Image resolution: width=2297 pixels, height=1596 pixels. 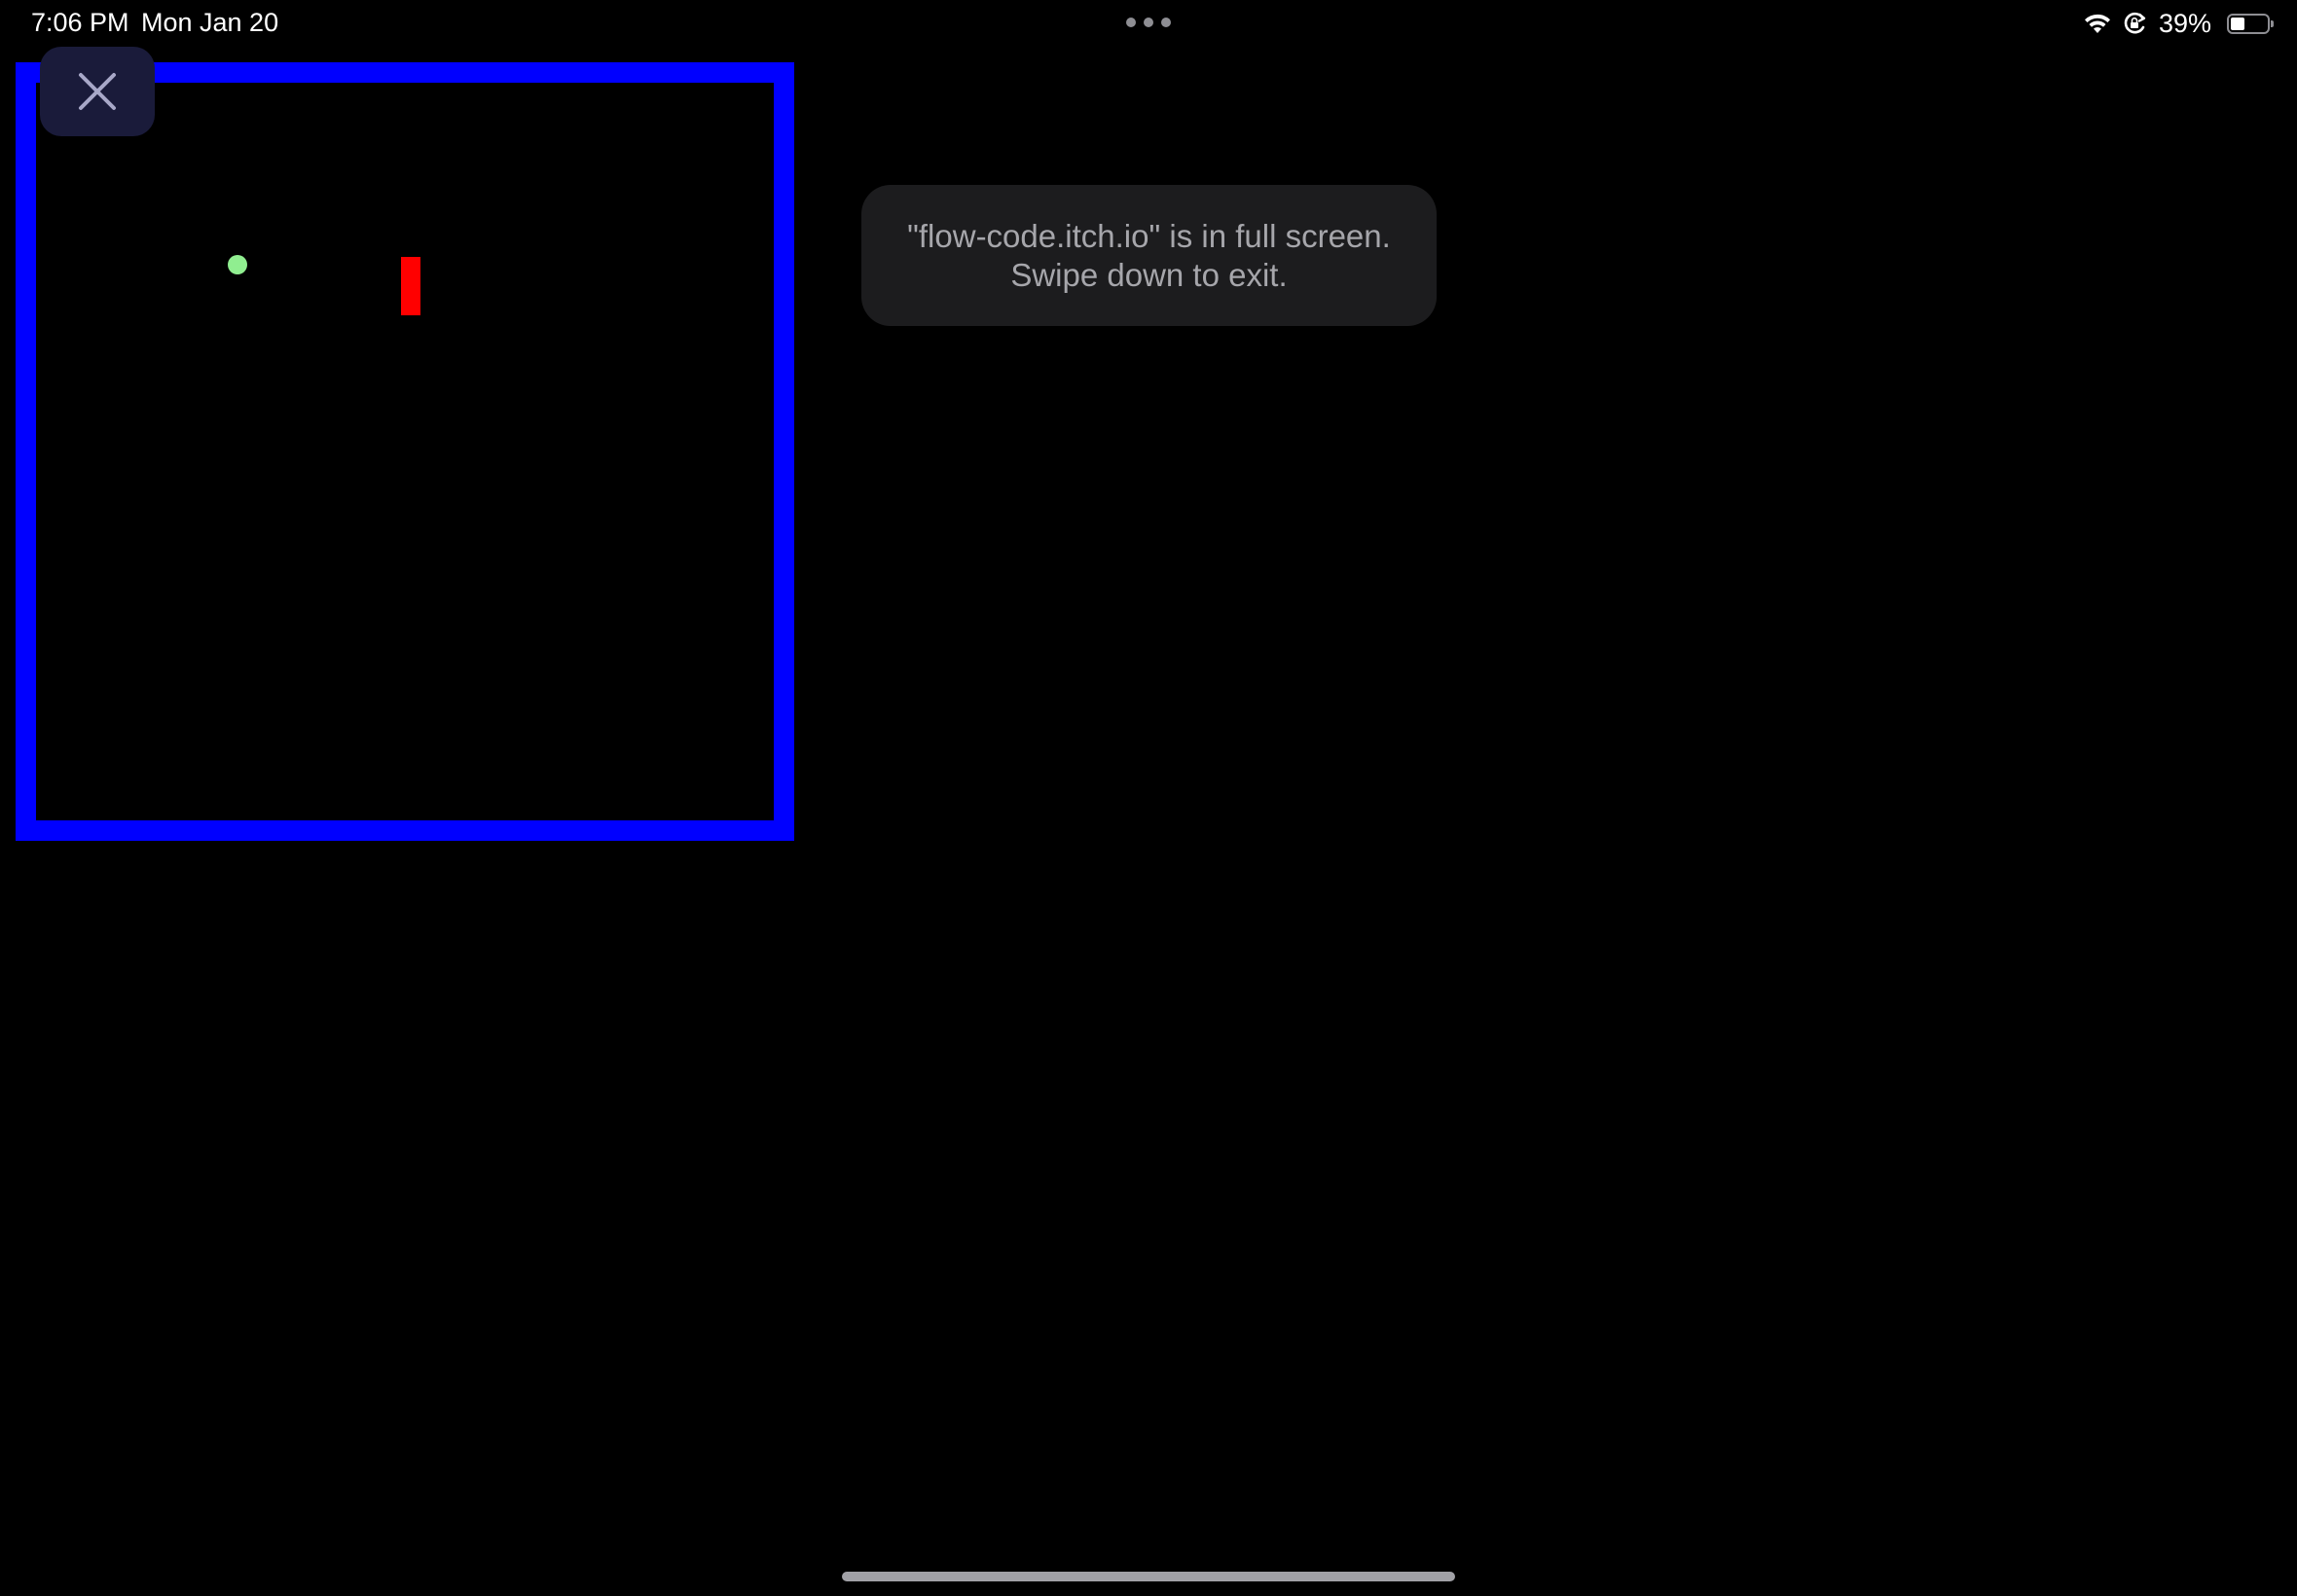 What do you see at coordinates (237, 264) in the screenshot?
I see `game-ball` at bounding box center [237, 264].